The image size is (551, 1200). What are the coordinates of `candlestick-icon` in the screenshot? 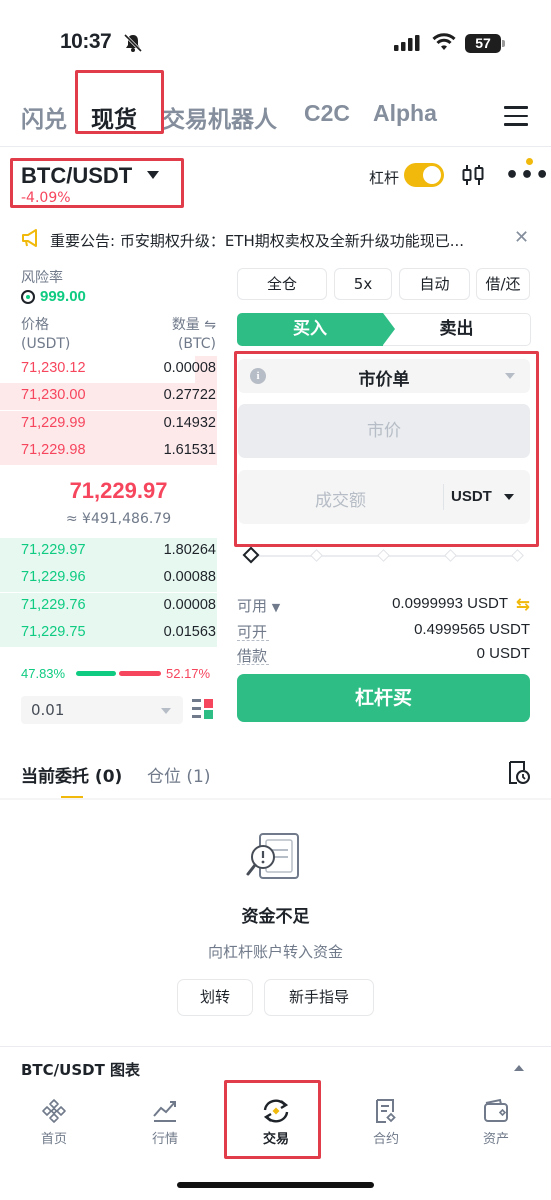 It's located at (473, 175).